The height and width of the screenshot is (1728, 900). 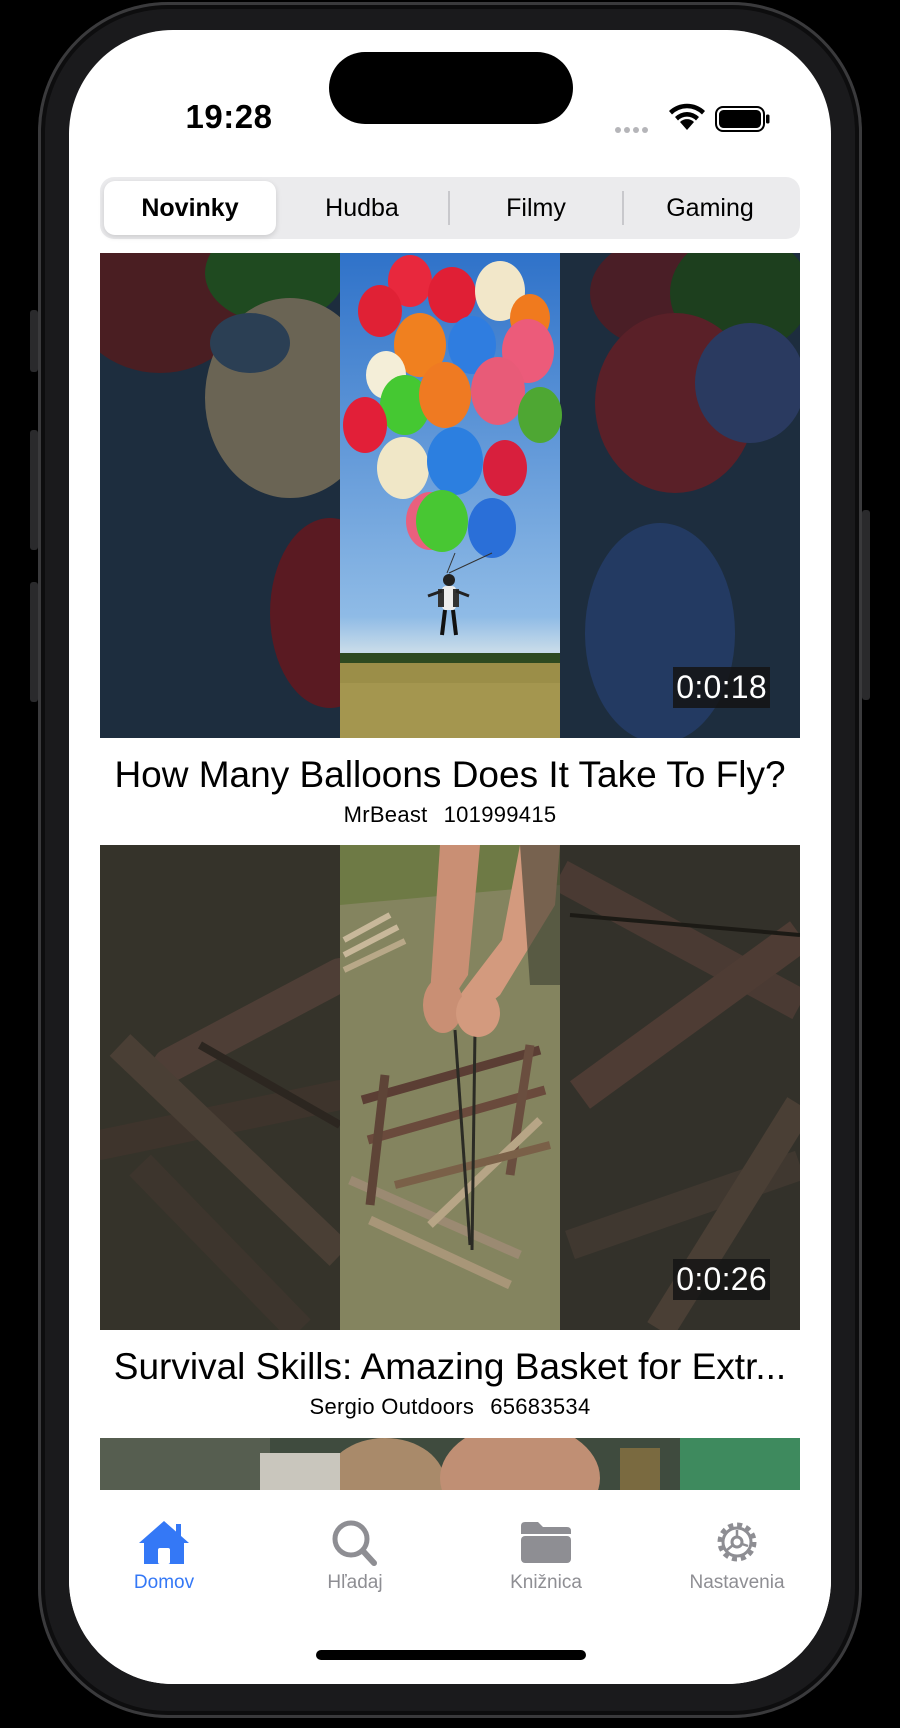 I want to click on battery-icon, so click(x=742, y=119).